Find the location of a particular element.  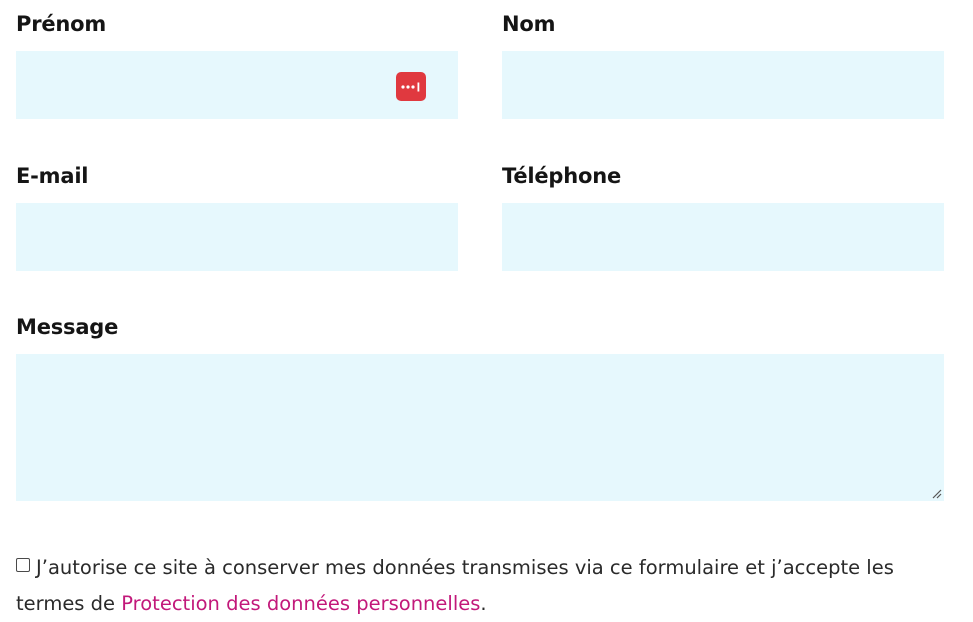

last-name-label: Nom is located at coordinates (529, 24).